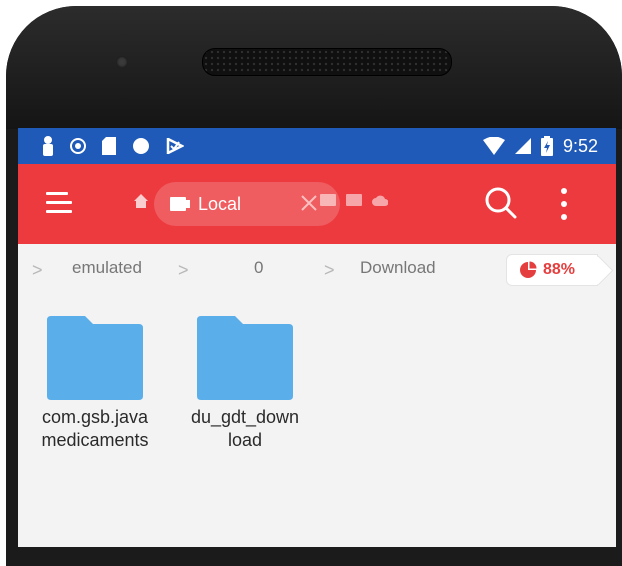 The image size is (622, 566). I want to click on battery-icon, so click(546, 146).